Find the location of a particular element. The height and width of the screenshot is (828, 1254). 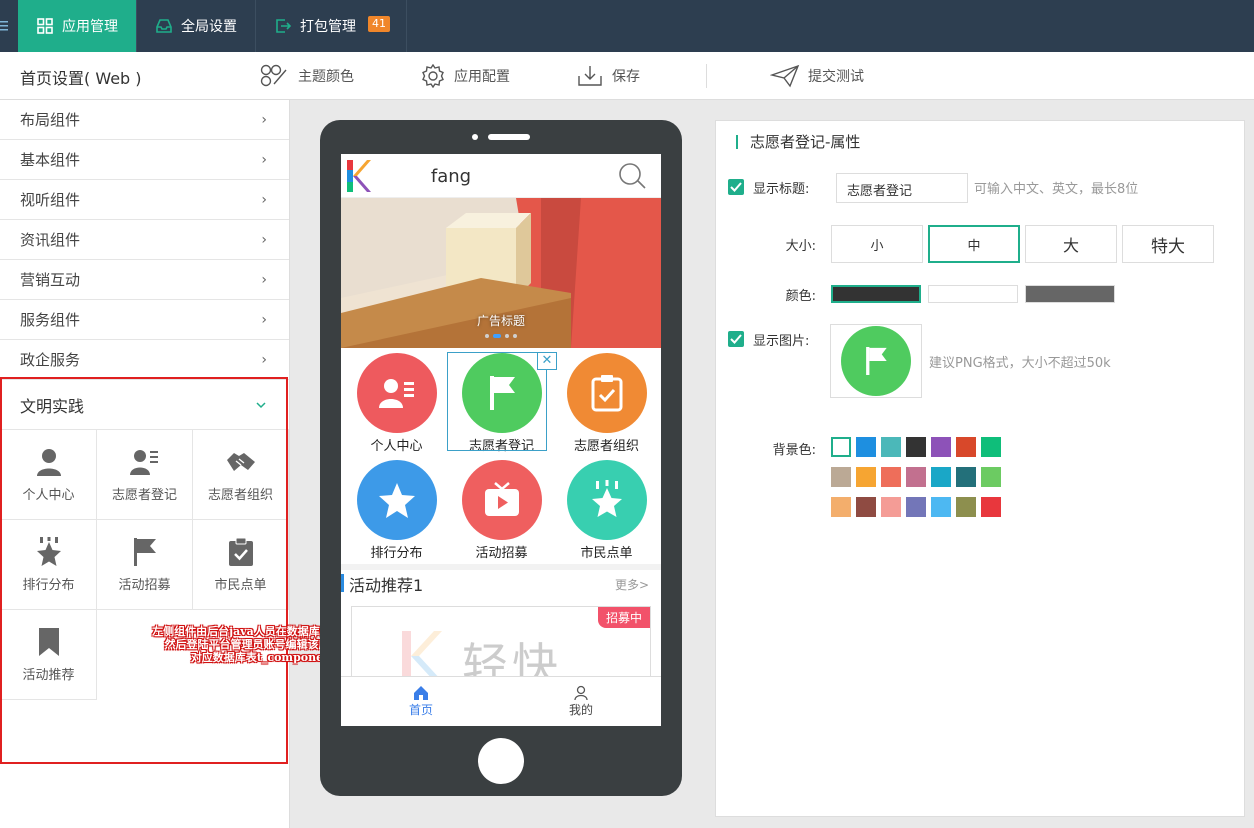

star-badge-icon is located at coordinates (606, 500).